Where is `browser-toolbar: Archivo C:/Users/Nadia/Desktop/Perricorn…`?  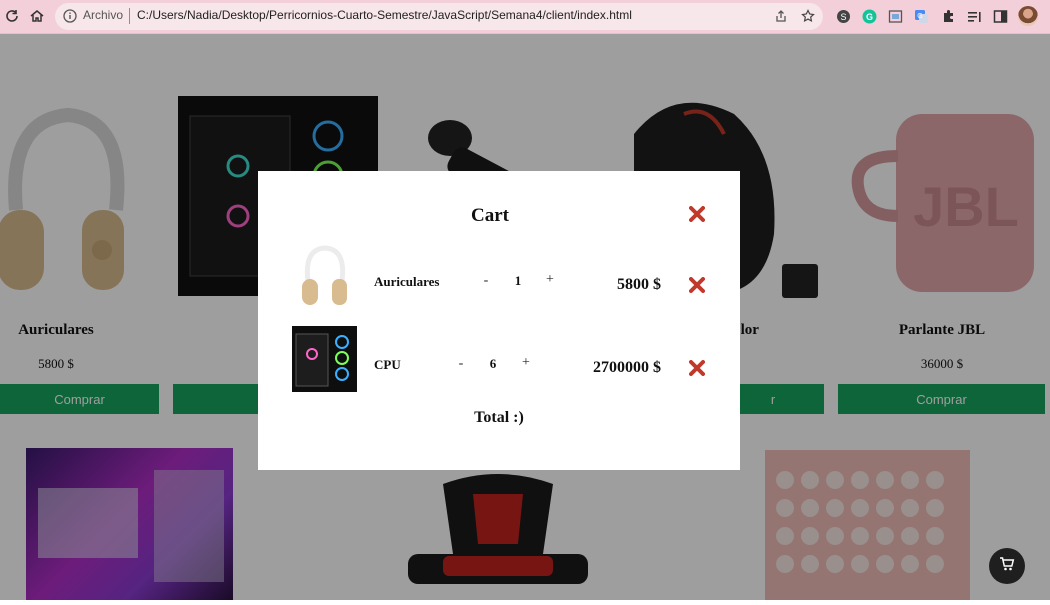
browser-toolbar: Archivo C:/Users/Nadia/Desktop/Perricorn… is located at coordinates (525, 17).